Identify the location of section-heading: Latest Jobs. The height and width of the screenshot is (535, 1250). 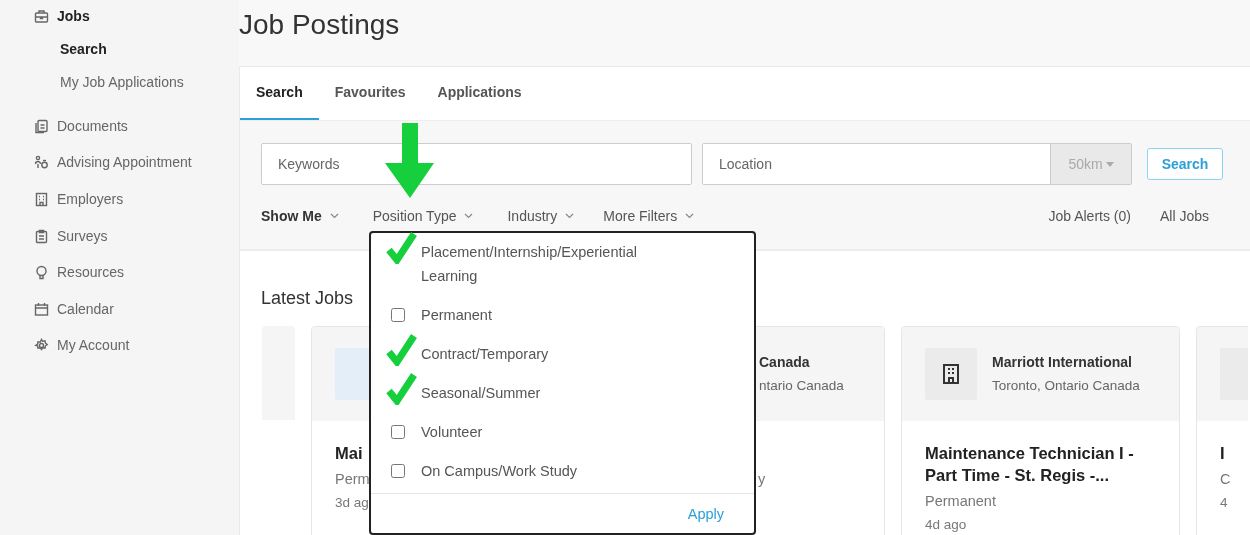
(308, 298).